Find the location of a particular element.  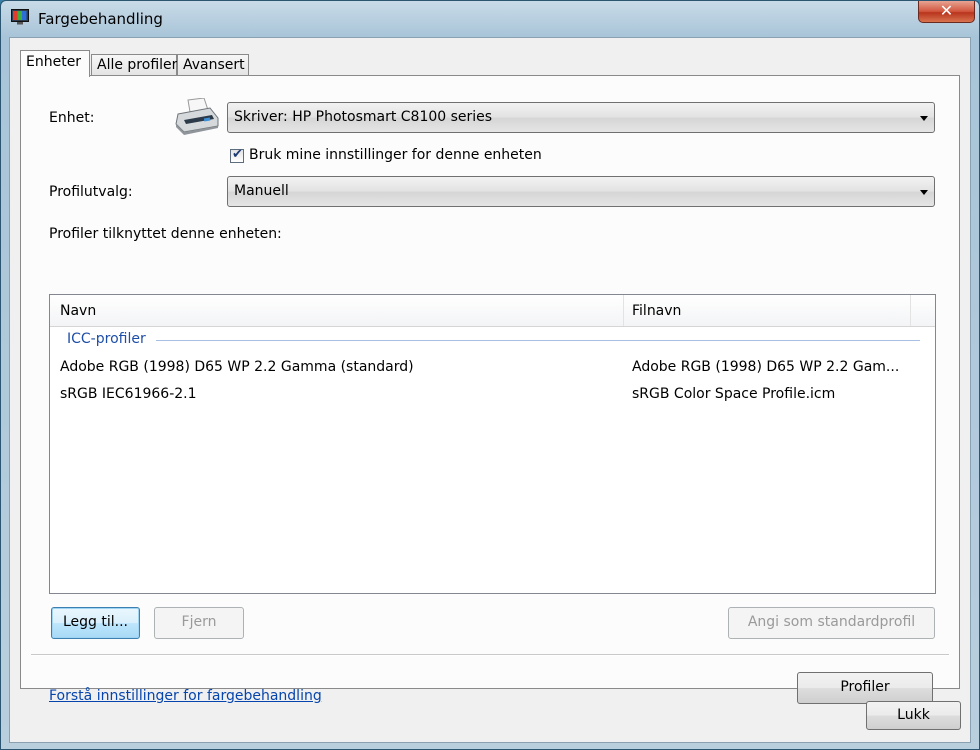

title-bar: Fargebehandling ✕ is located at coordinates (490, 19).